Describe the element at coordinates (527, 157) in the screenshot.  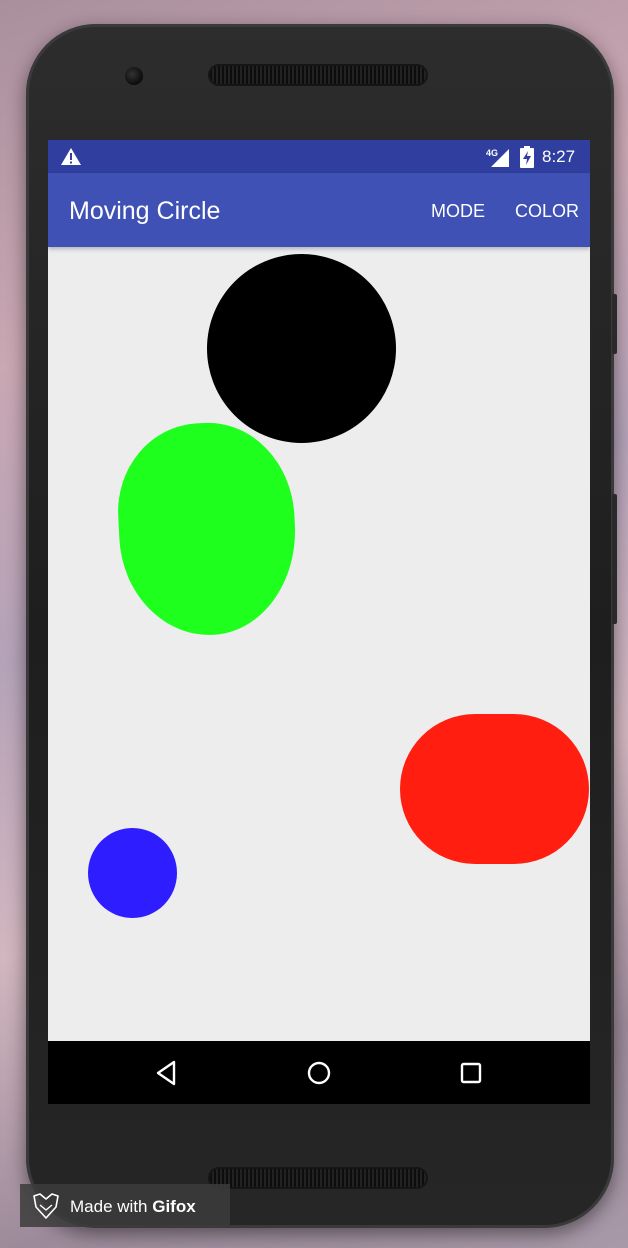
I see `battery-charging-icon` at that location.